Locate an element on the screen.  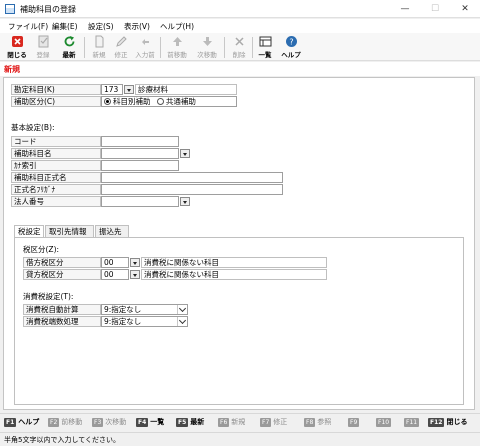
radio-kyotsu is located at coordinates (160, 101).